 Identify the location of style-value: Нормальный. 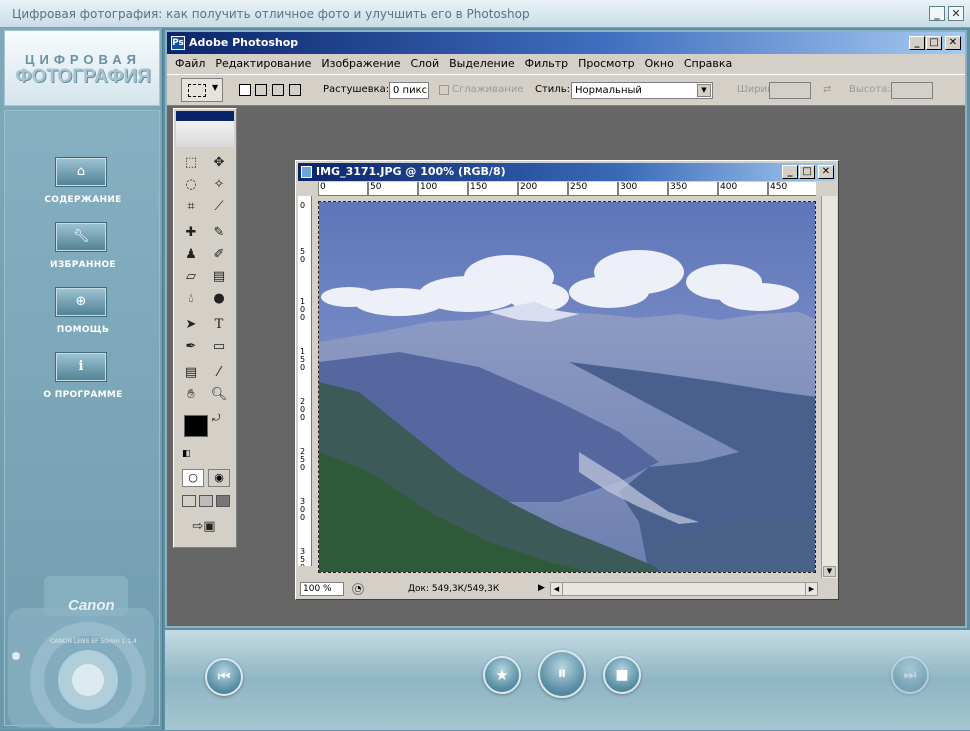
(608, 90).